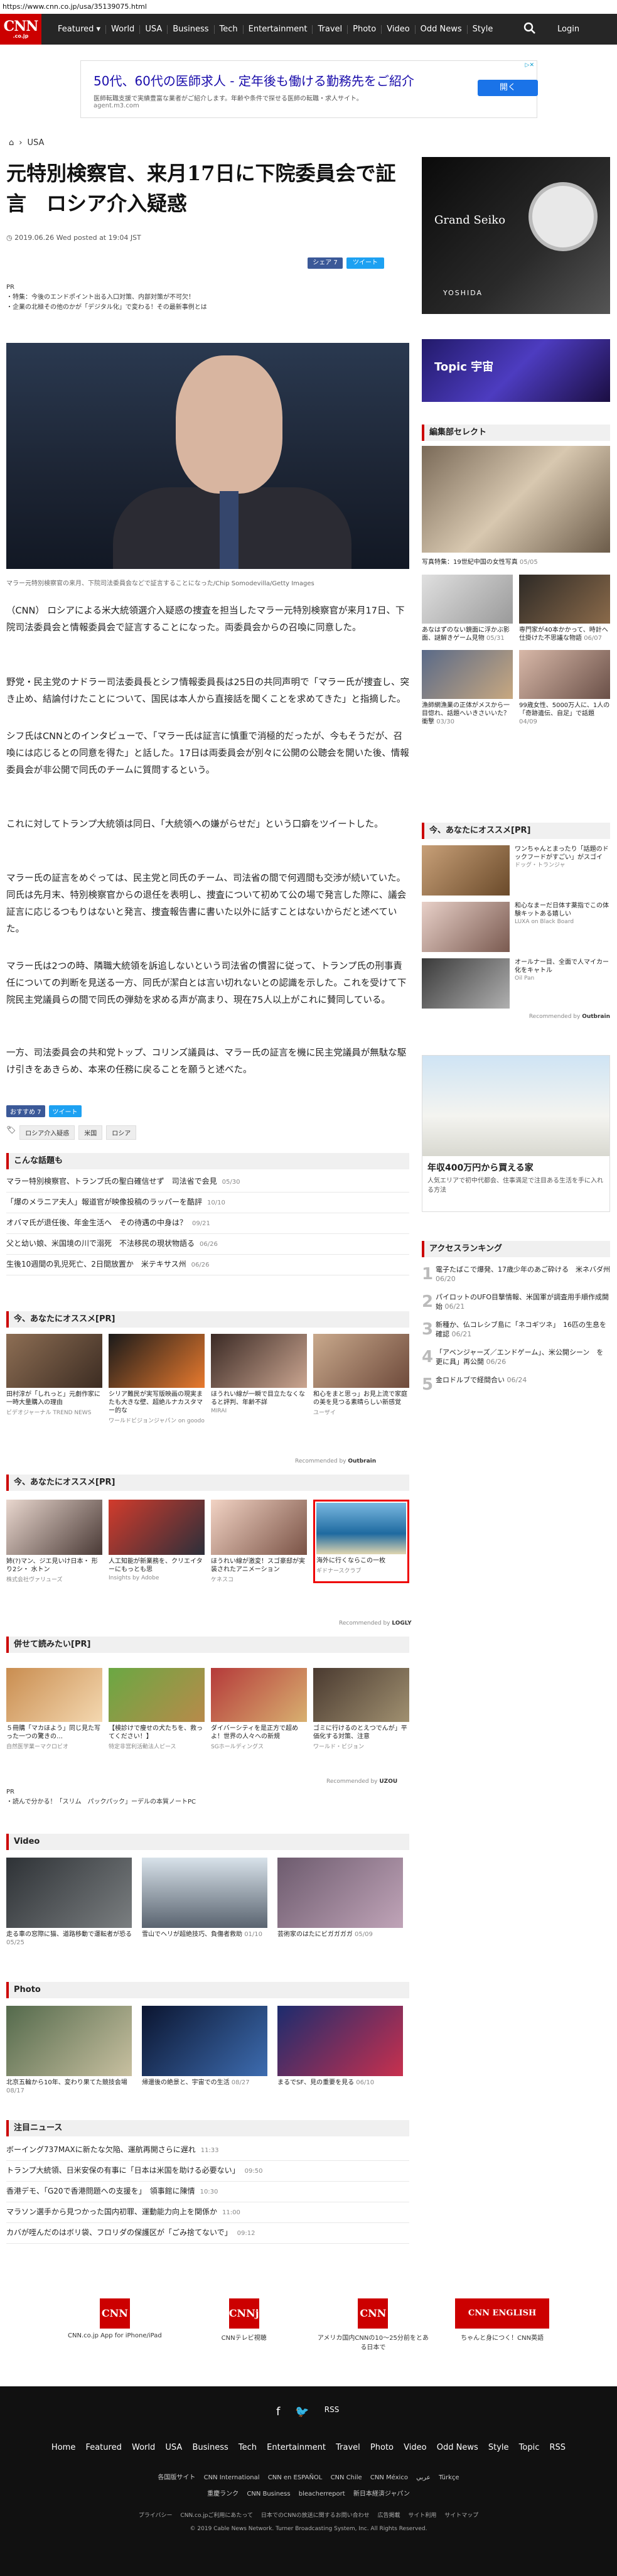 This screenshot has width=617, height=2576. I want to click on app-label: ちゃんと身につく！CNN英語, so click(502, 2337).